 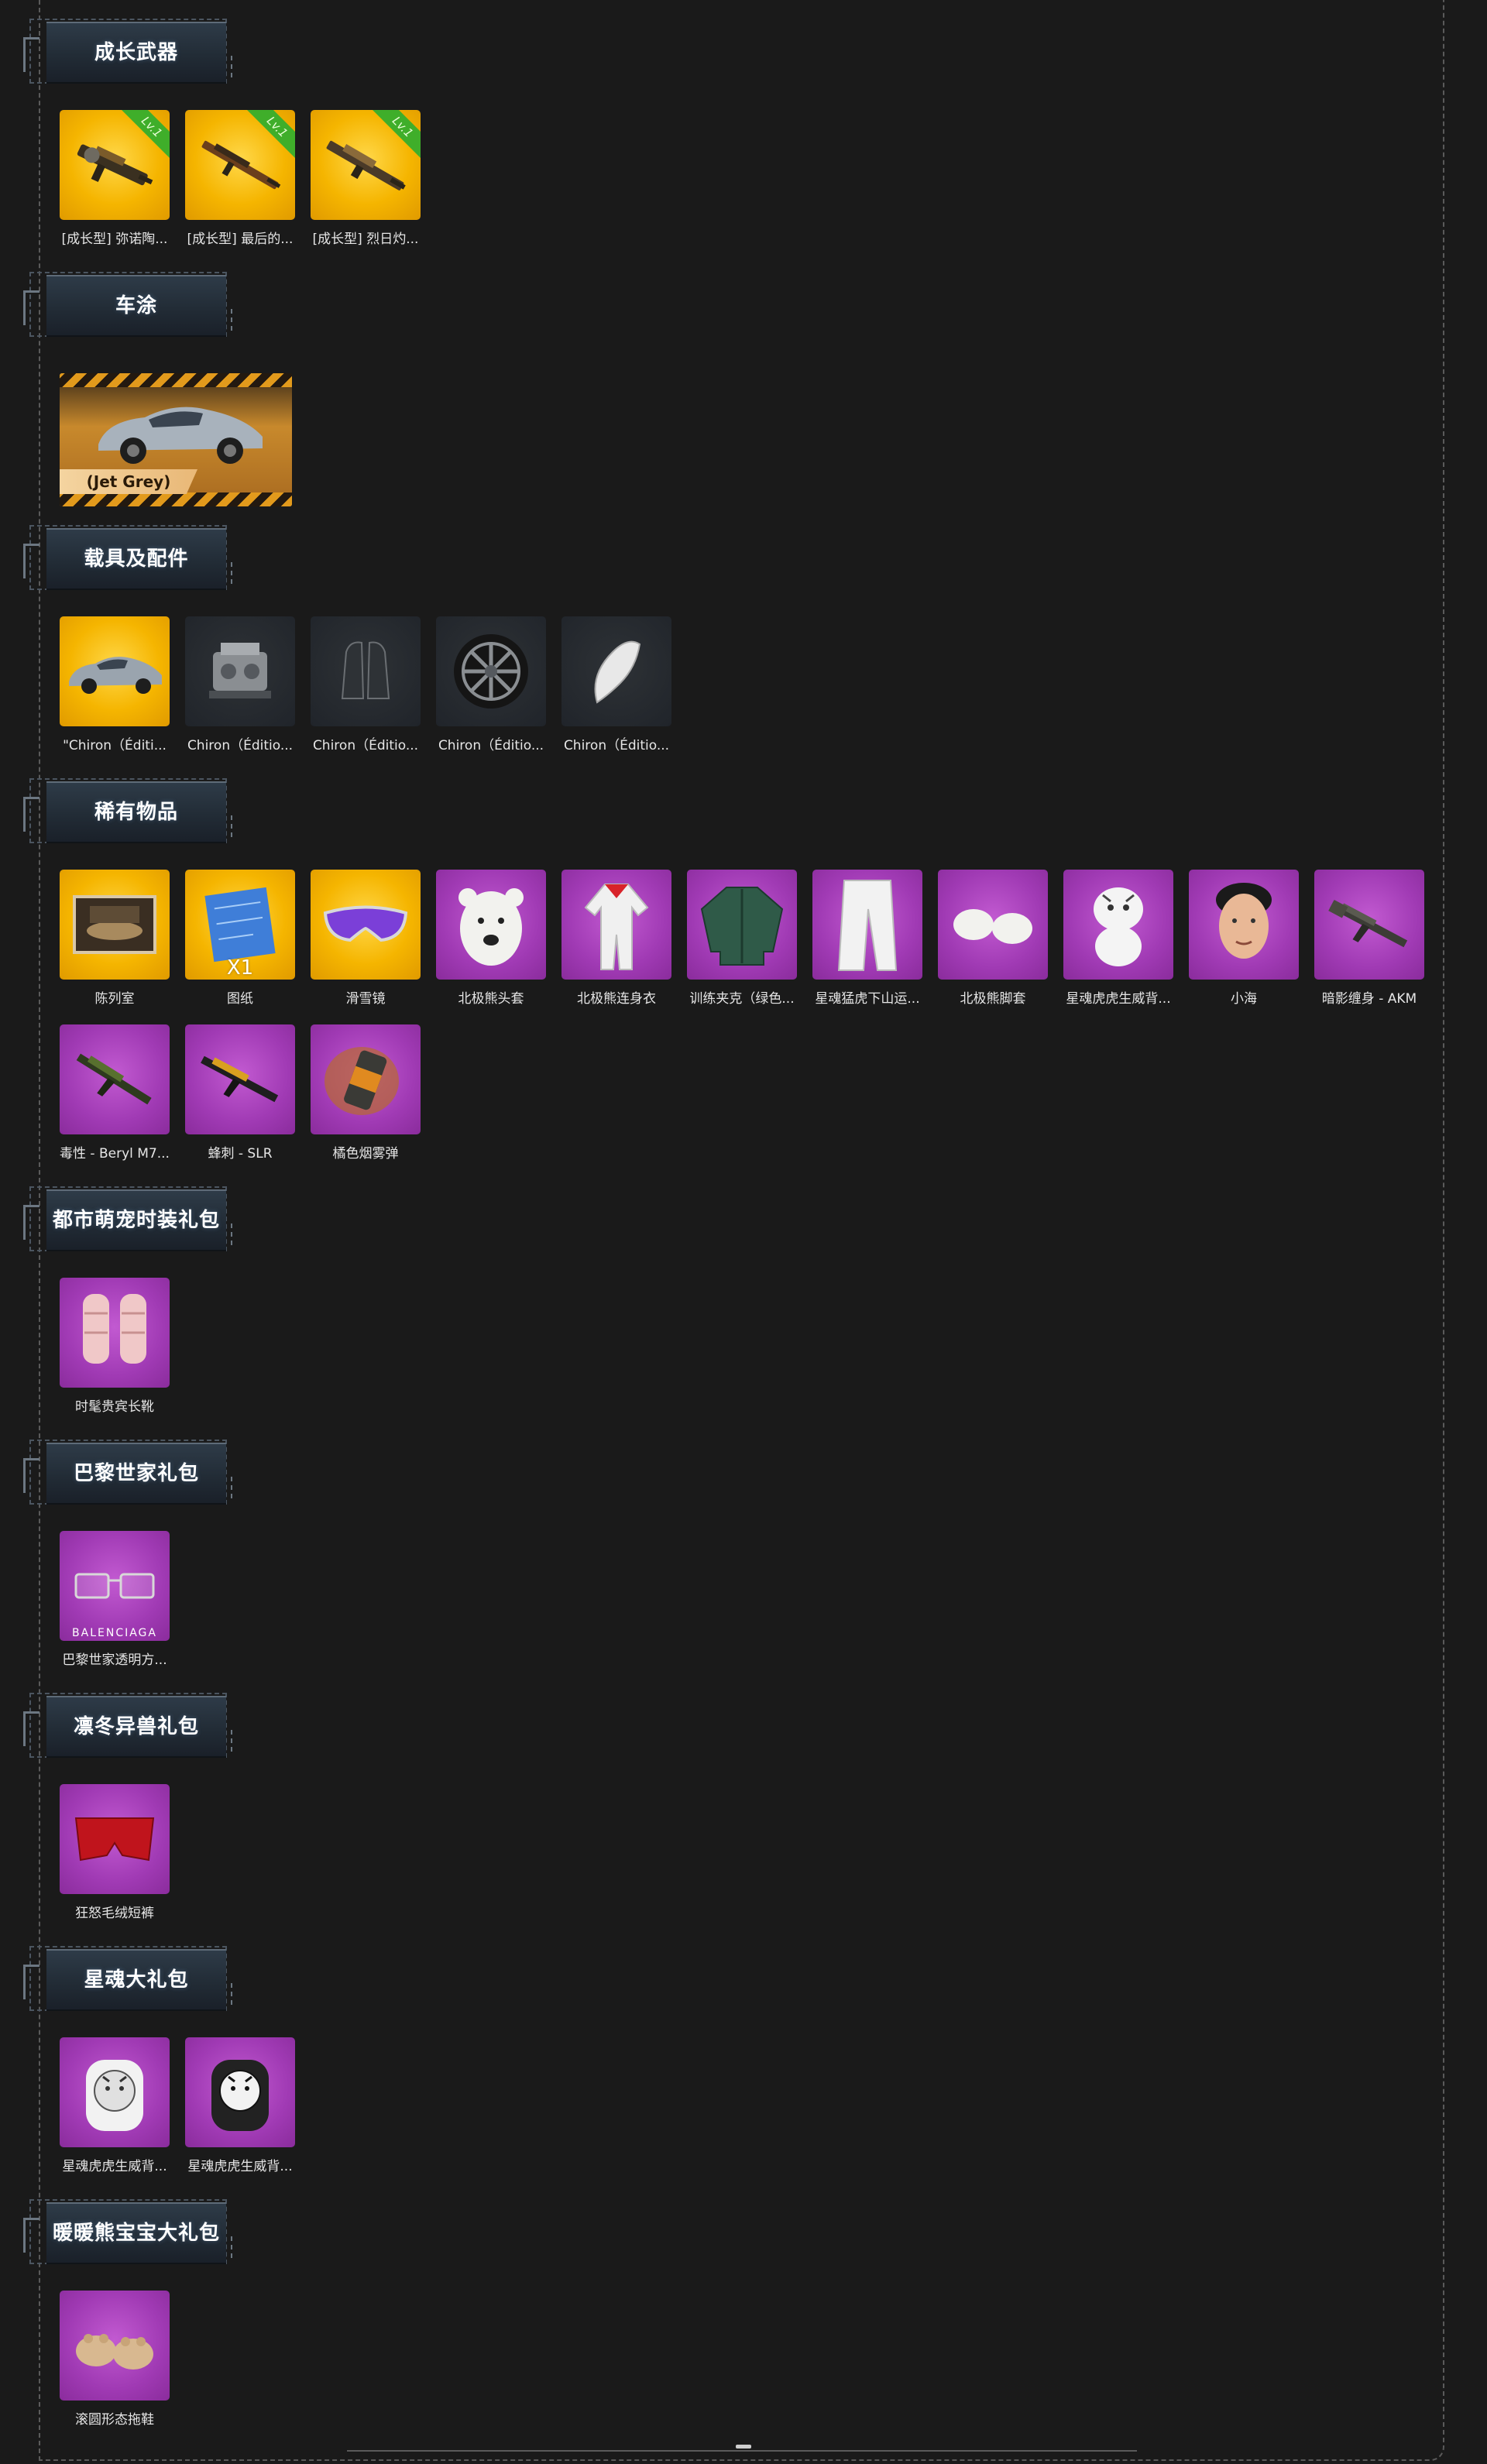 I want to click on item-rare-11: 暗影缠身 - AKM, so click(x=1369, y=940).